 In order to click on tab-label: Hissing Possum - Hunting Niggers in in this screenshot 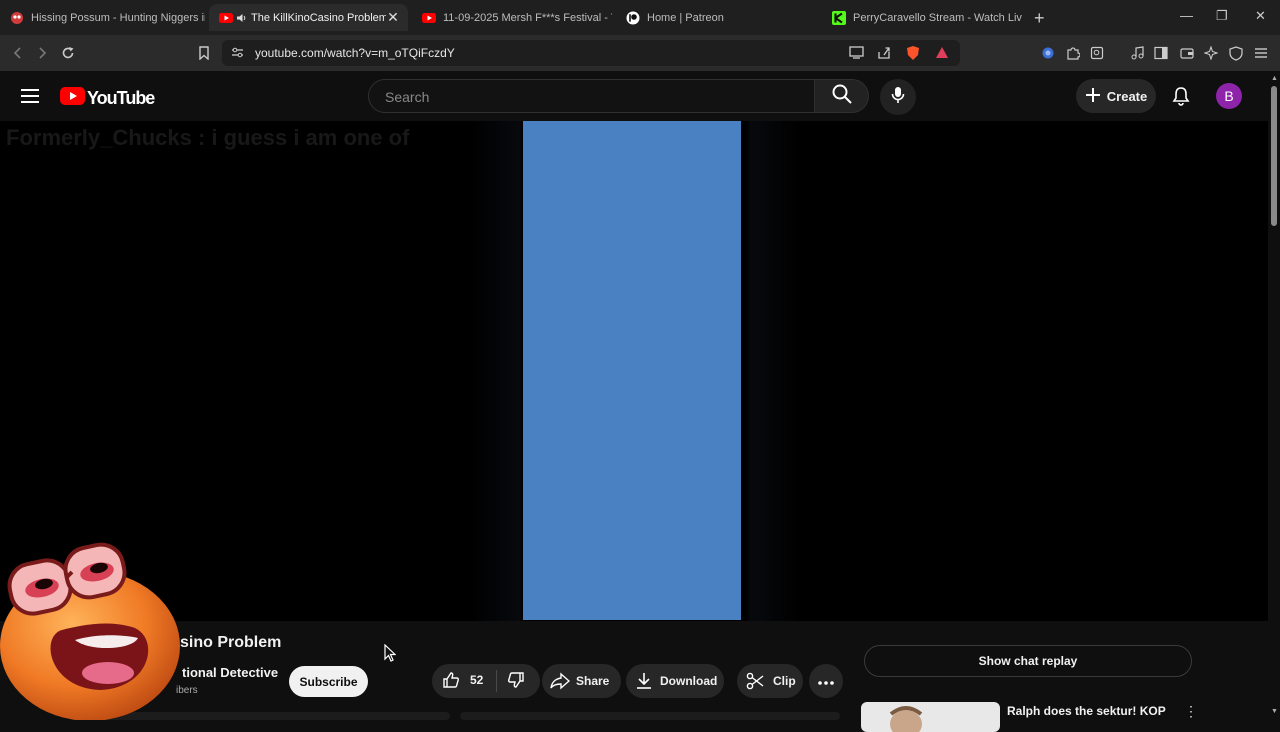, I will do `click(118, 17)`.